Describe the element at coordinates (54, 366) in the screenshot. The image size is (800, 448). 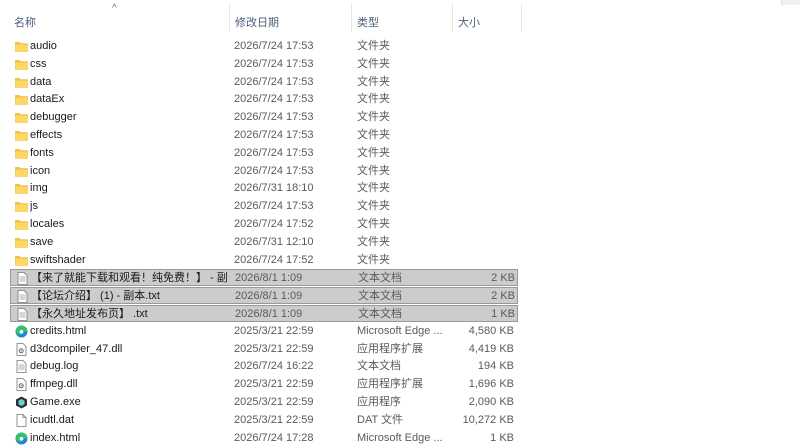
I see `file-name: debug.log` at that location.